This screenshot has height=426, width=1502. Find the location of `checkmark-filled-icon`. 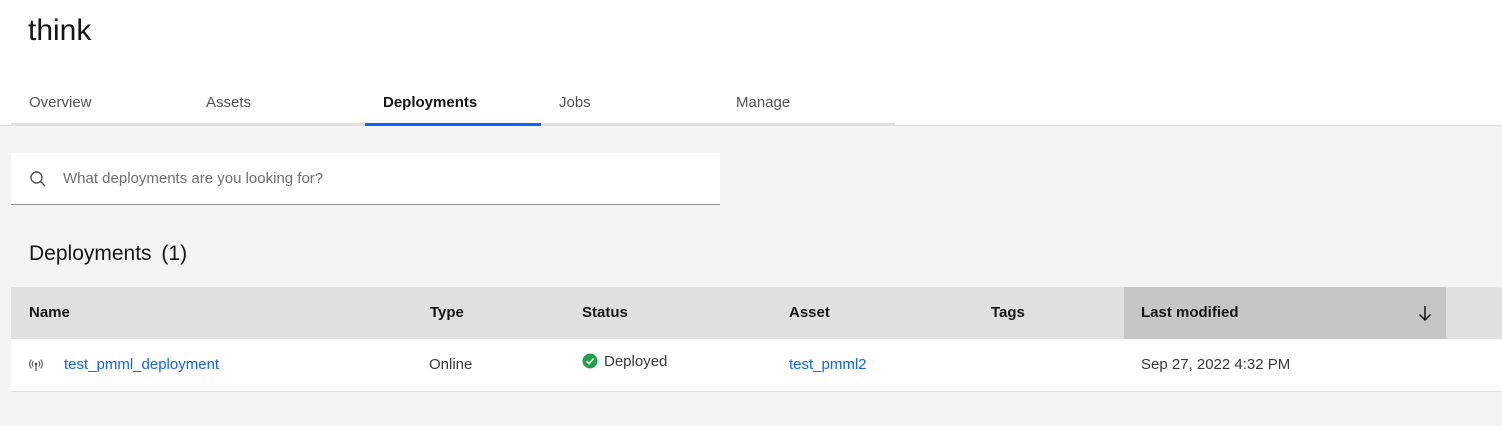

checkmark-filled-icon is located at coordinates (590, 361).